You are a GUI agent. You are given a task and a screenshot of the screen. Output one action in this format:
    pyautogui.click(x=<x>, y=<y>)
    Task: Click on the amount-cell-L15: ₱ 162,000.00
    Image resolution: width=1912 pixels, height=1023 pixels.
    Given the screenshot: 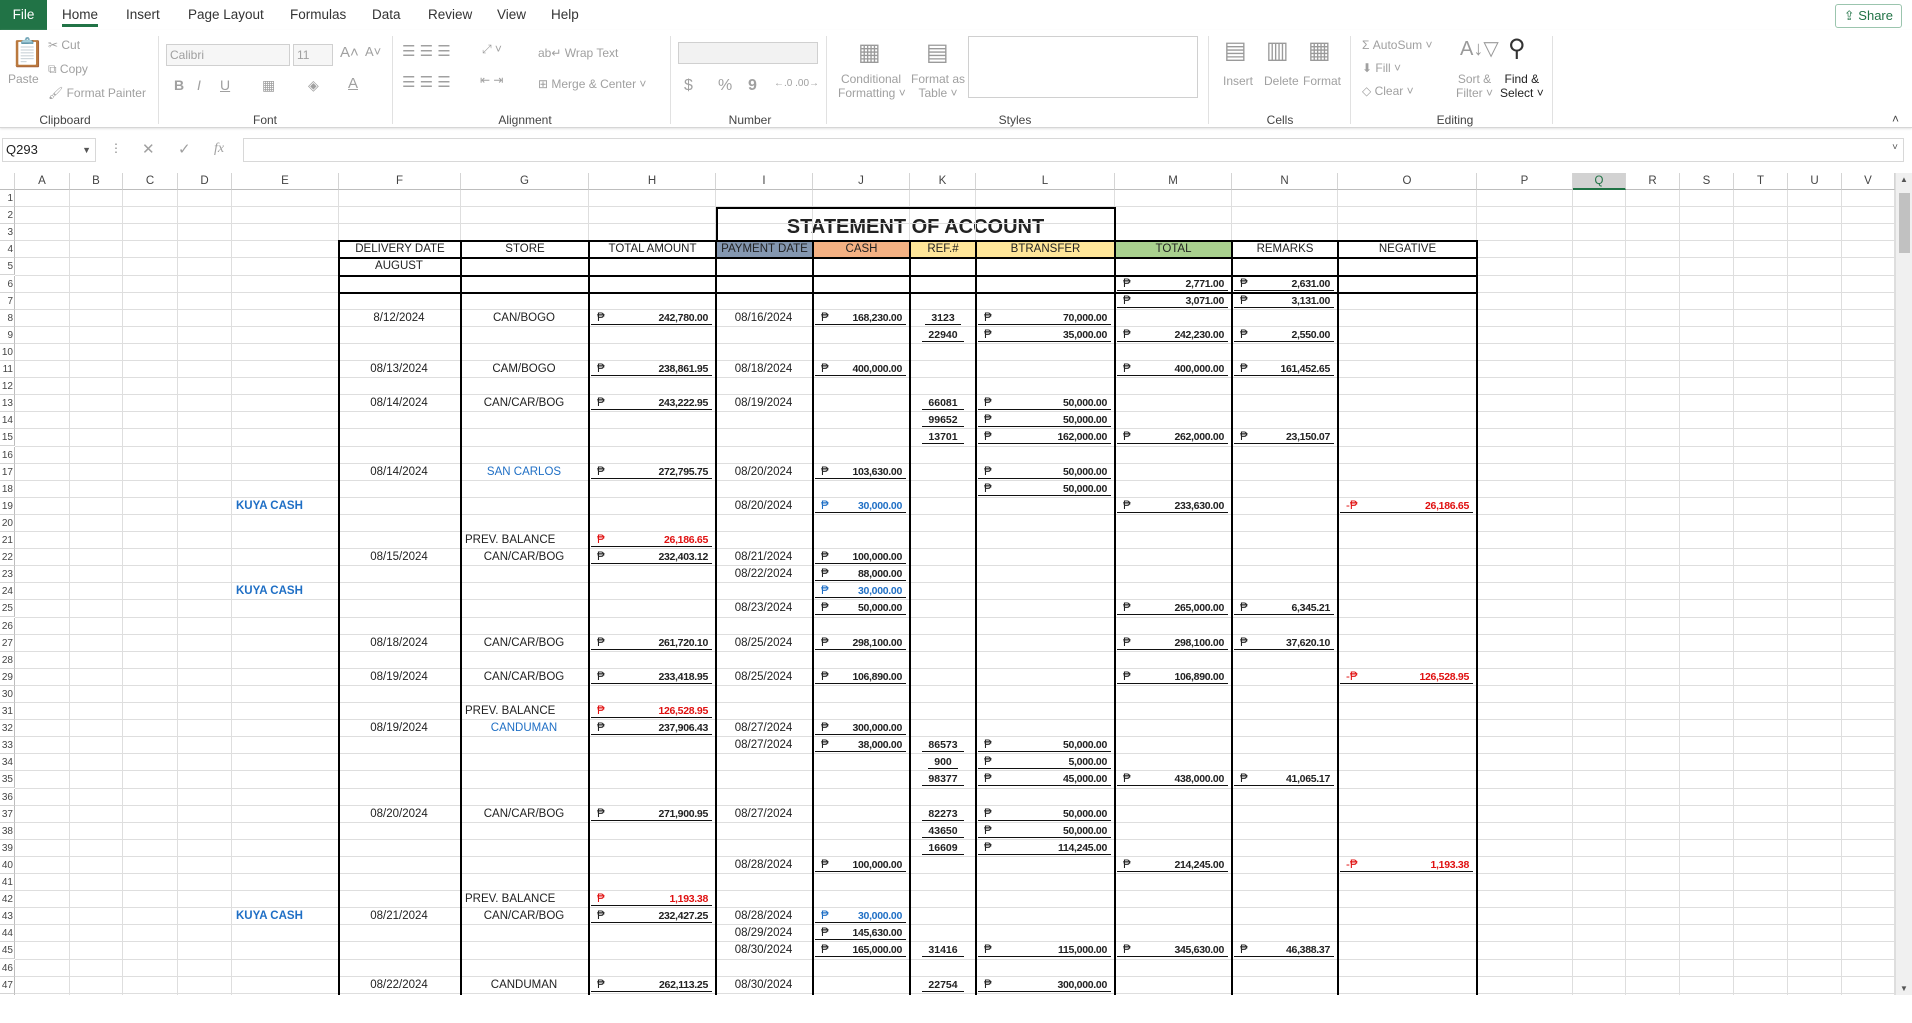 What is the action you would take?
    pyautogui.click(x=1044, y=437)
    